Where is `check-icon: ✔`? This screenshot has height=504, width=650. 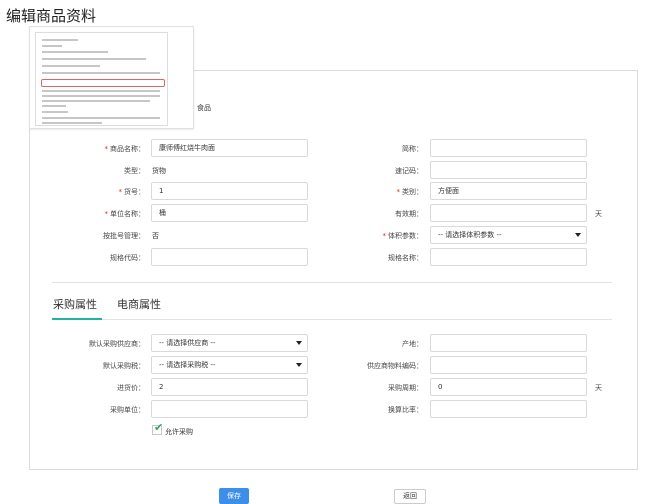
check-icon: ✔ is located at coordinates (159, 427).